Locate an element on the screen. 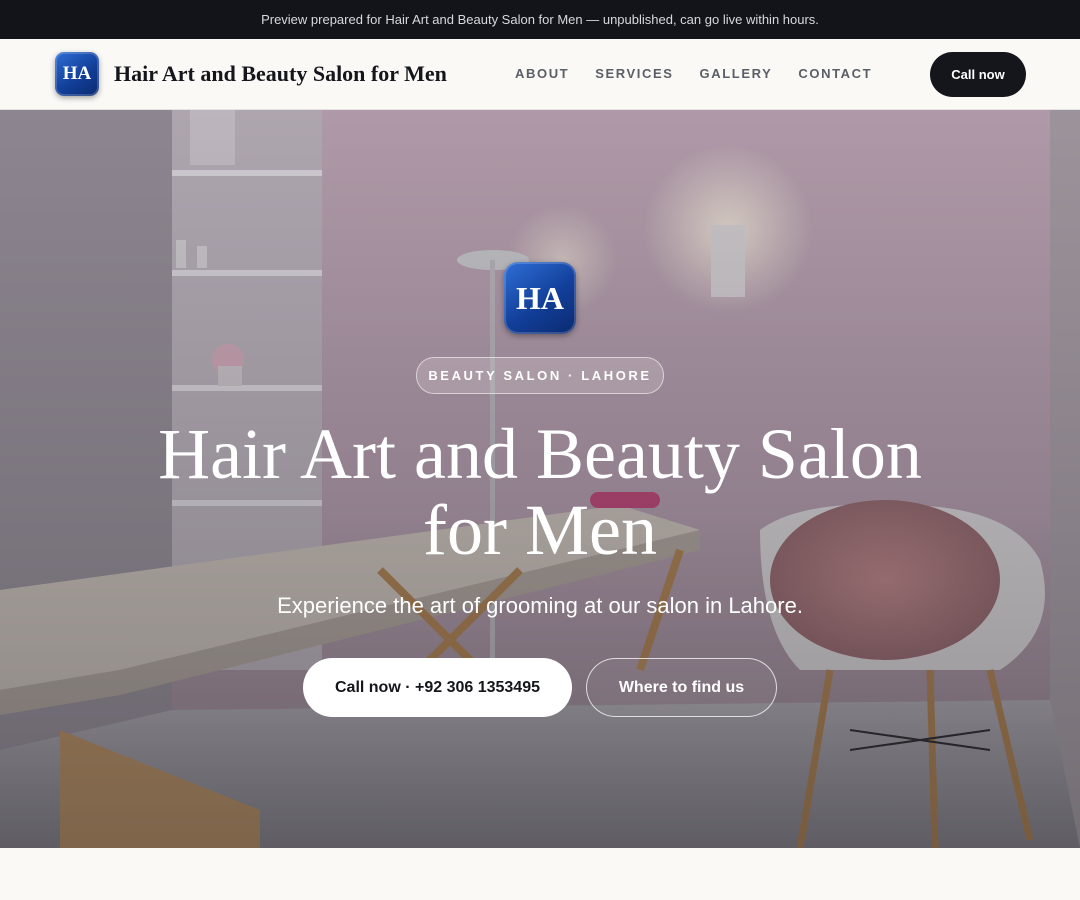  hero-logo-icon: HA is located at coordinates (540, 298).